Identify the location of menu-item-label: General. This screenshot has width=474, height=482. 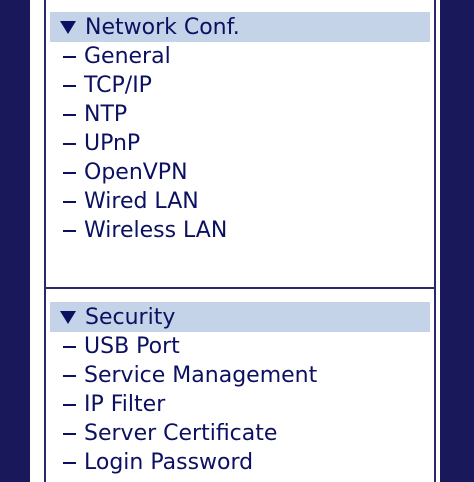
(127, 56).